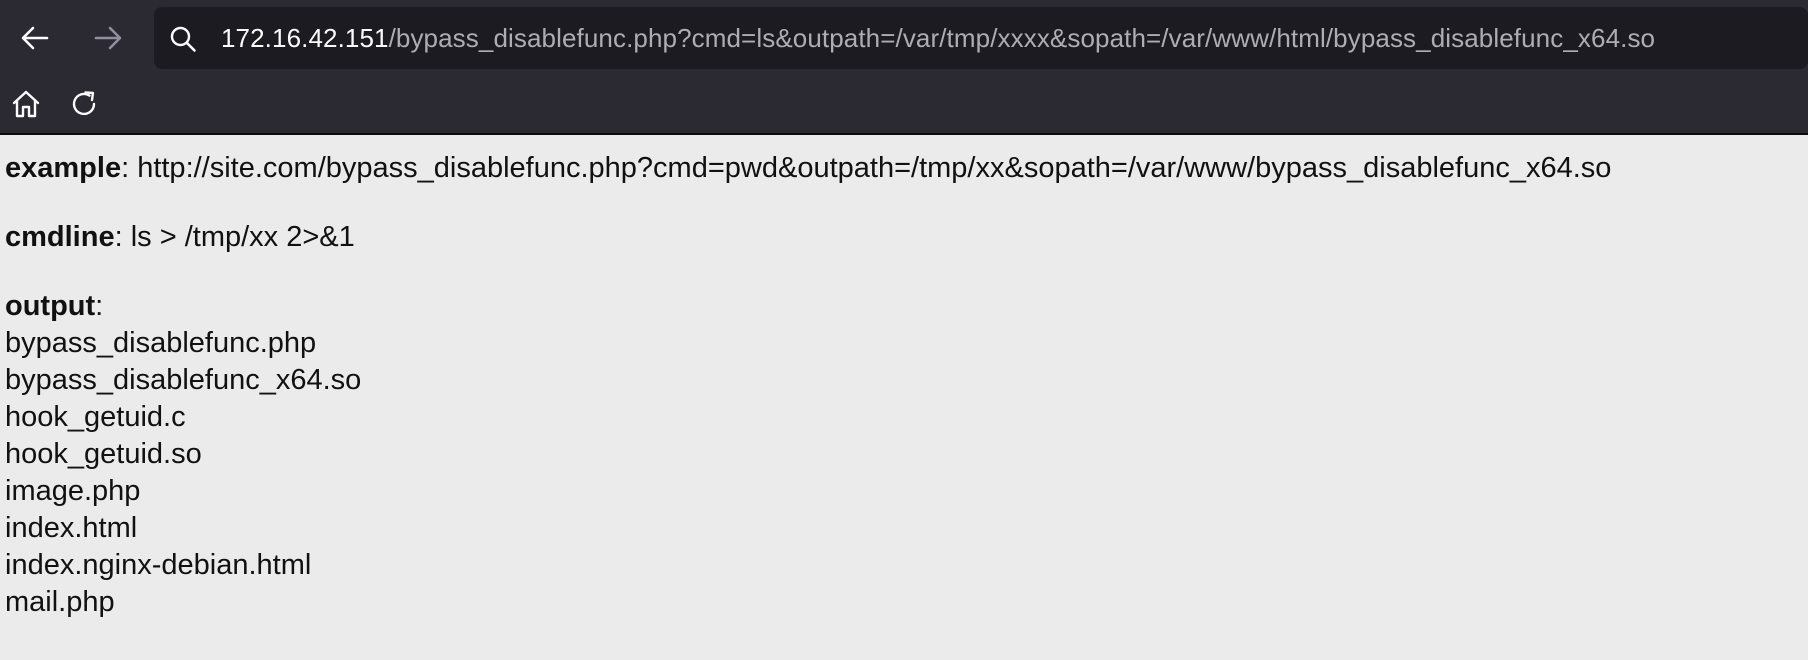 Image resolution: width=1808 pixels, height=660 pixels. What do you see at coordinates (60, 602) in the screenshot?
I see `output-line: mail.php` at bounding box center [60, 602].